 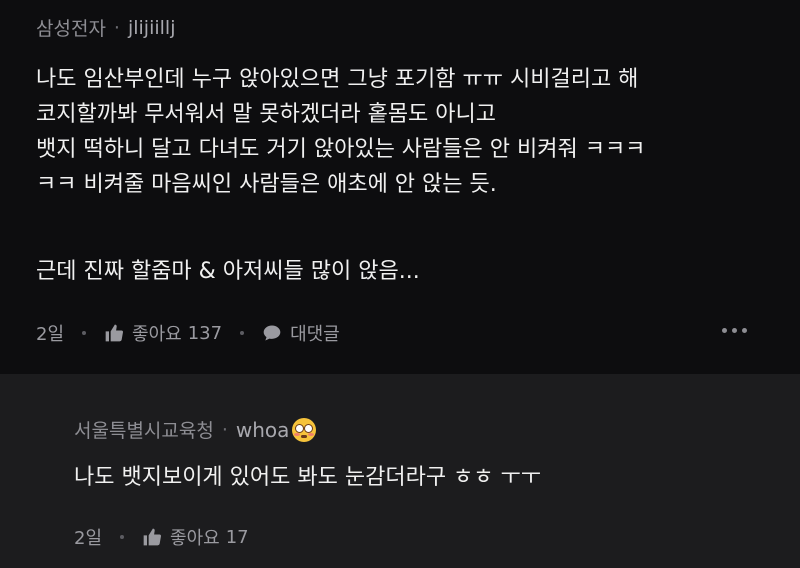 I want to click on reply-button: 대댓글, so click(x=301, y=333).